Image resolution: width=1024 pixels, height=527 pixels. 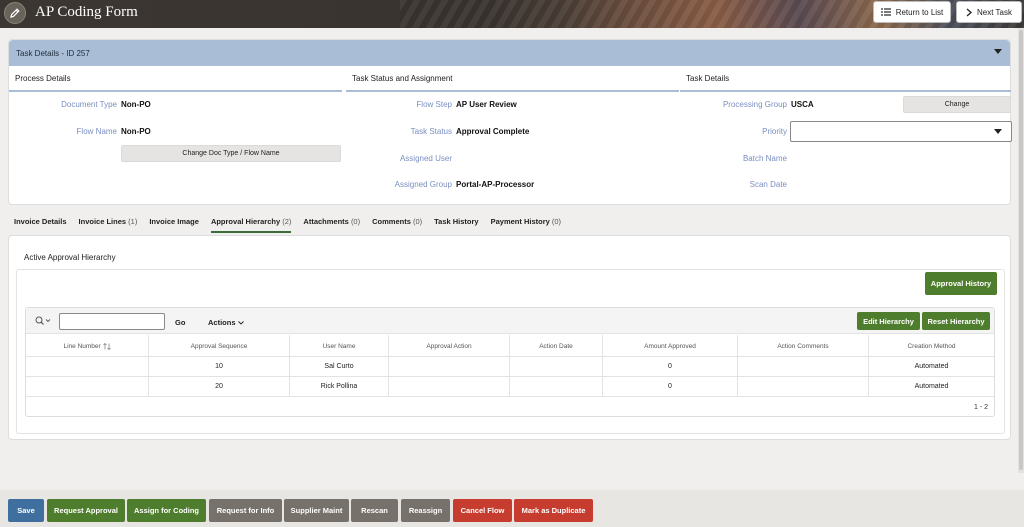 I want to click on request-approval-button: Request Approval, so click(x=86, y=510).